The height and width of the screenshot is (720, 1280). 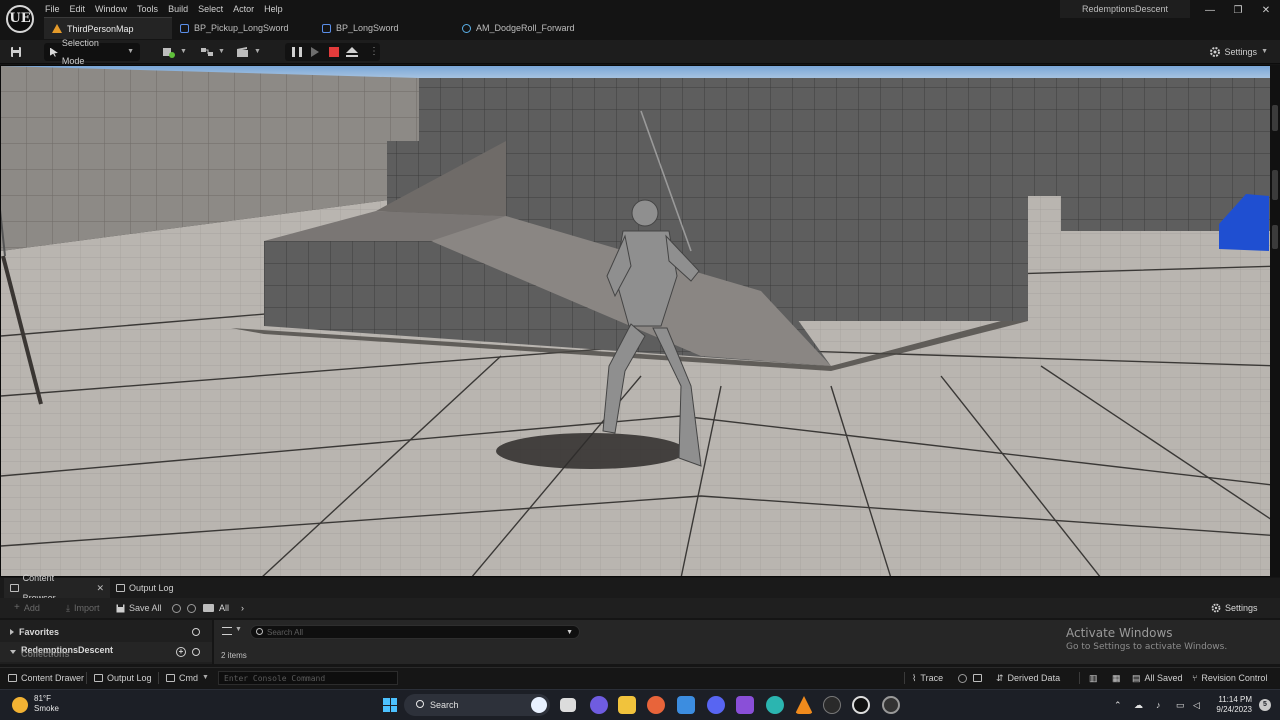 I want to click on forward-arrow-icon, so click(x=191, y=608).